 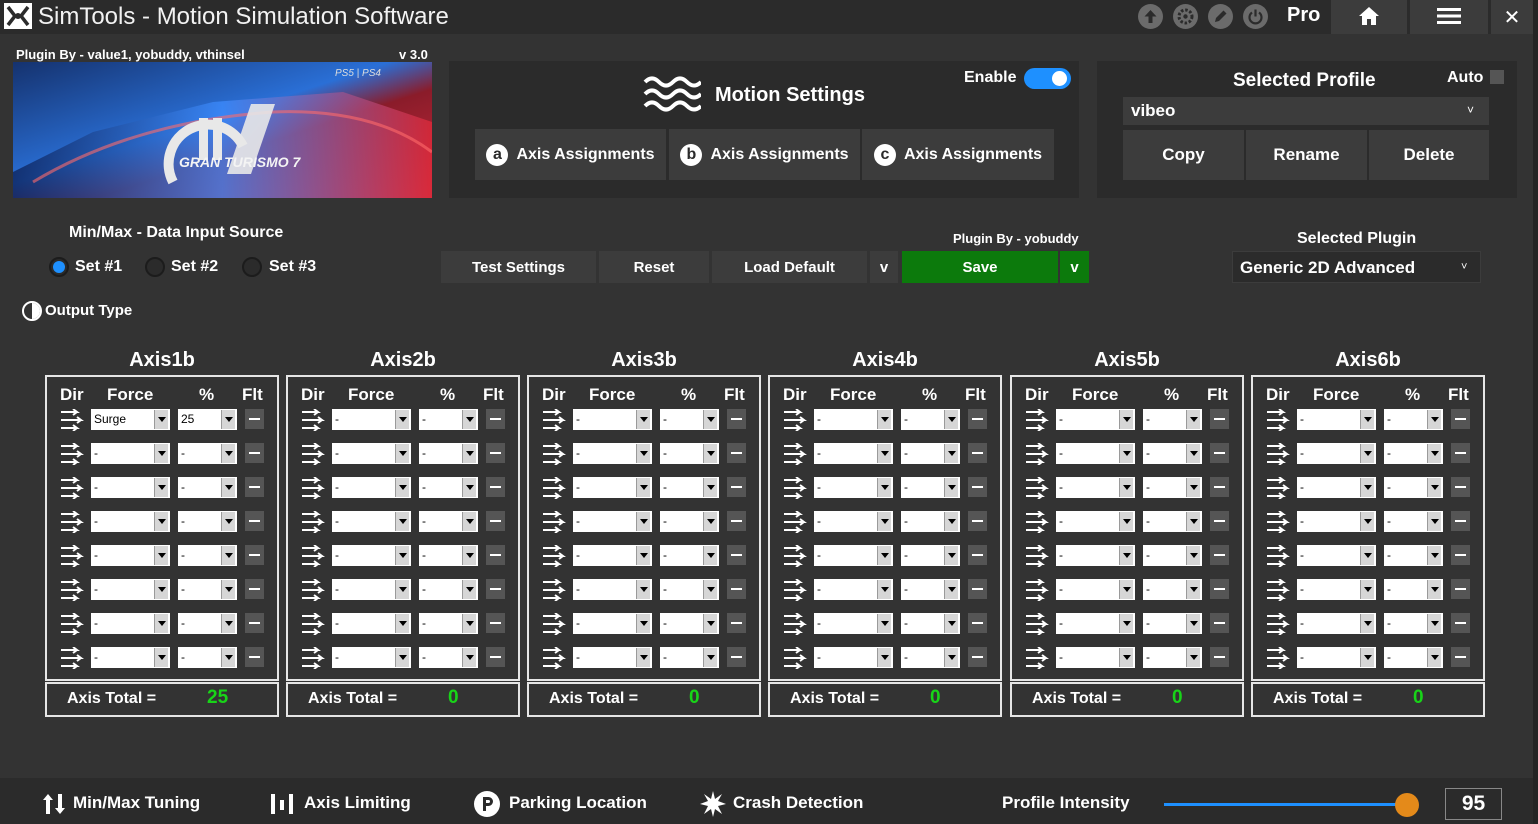 I want to click on tab-axis-assignments-c: c Axis Assignments, so click(x=958, y=154).